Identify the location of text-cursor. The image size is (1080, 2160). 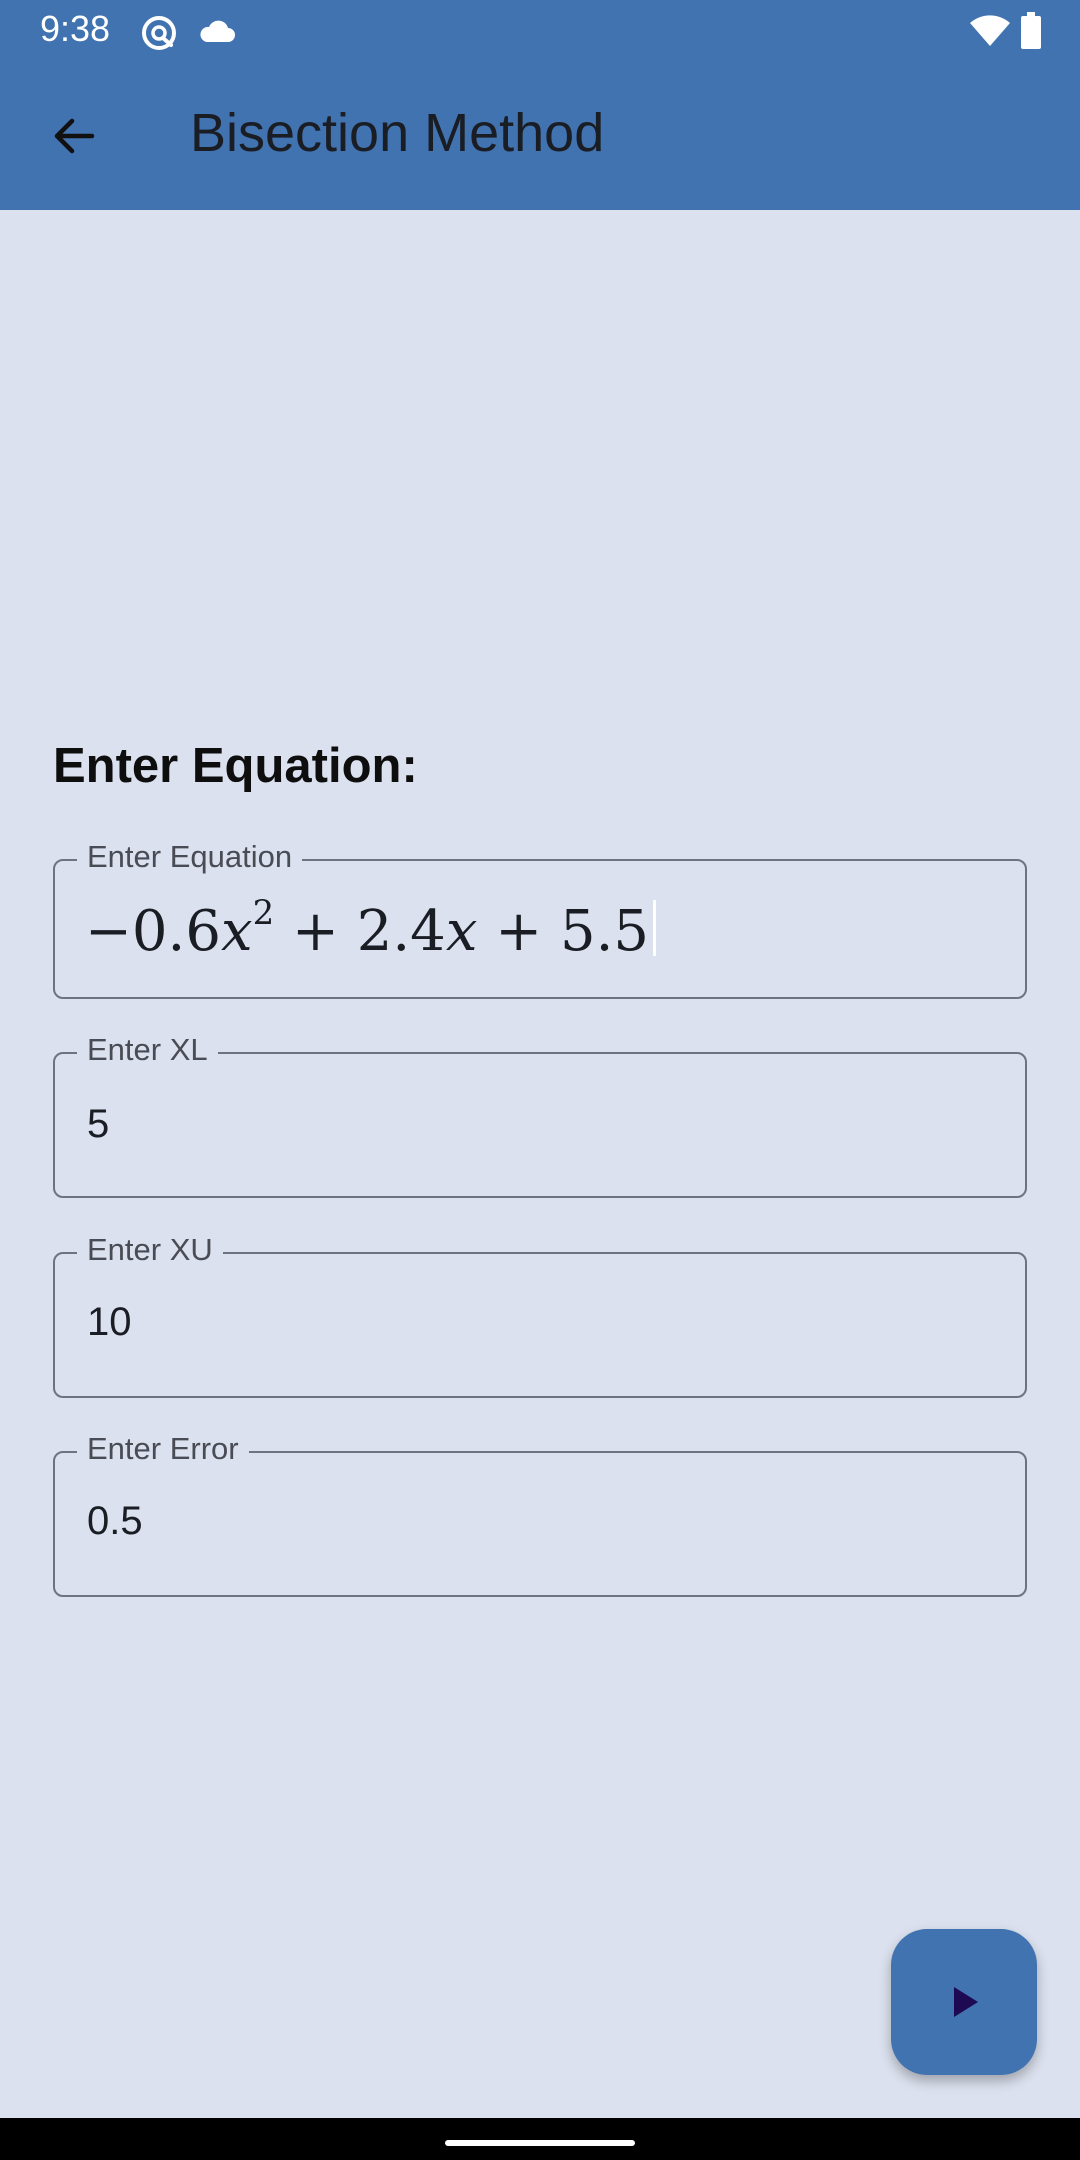
(654, 928).